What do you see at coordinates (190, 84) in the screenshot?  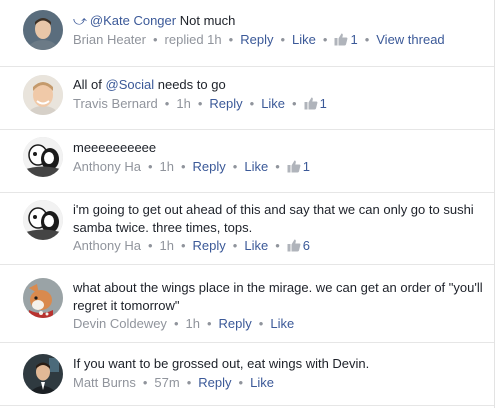 I see `comment-text-body: needs to go` at bounding box center [190, 84].